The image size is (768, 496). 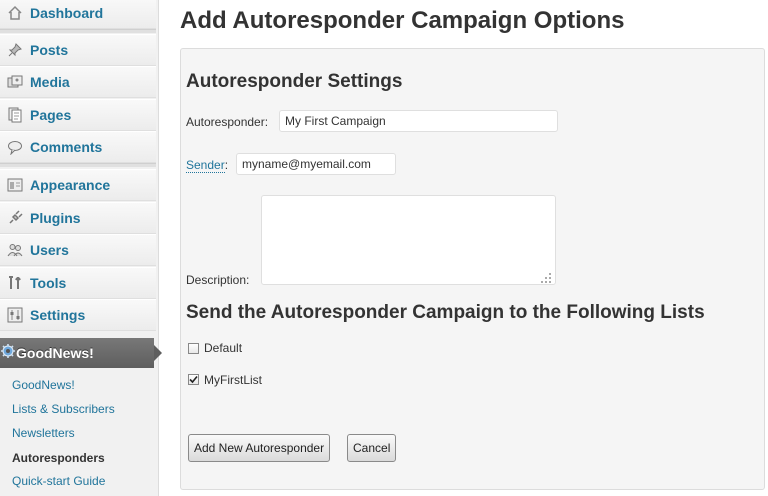 What do you see at coordinates (15, 283) in the screenshot?
I see `tools-icon` at bounding box center [15, 283].